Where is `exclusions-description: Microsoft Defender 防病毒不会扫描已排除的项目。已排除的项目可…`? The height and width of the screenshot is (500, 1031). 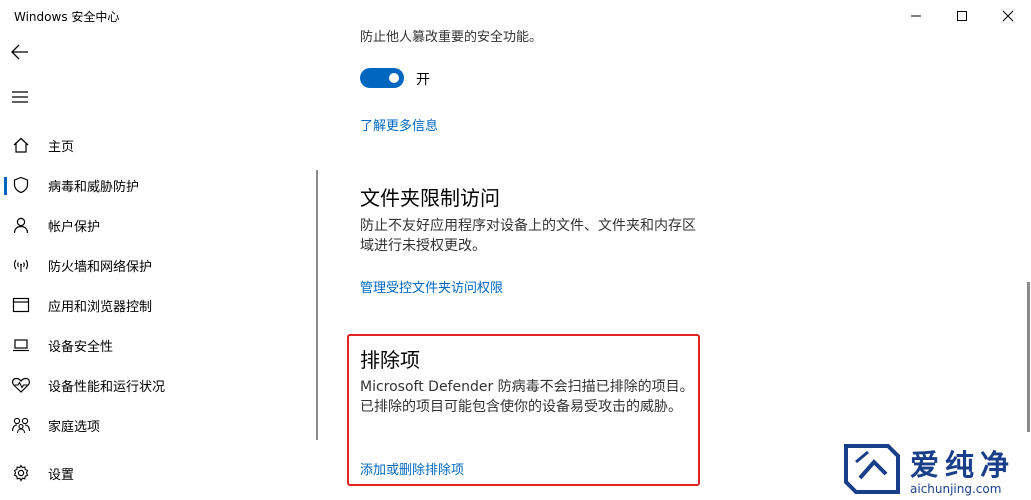
exclusions-description: Microsoft Defender 防病毒不会扫描已排除的项目。已排除的项目可… is located at coordinates (527, 397).